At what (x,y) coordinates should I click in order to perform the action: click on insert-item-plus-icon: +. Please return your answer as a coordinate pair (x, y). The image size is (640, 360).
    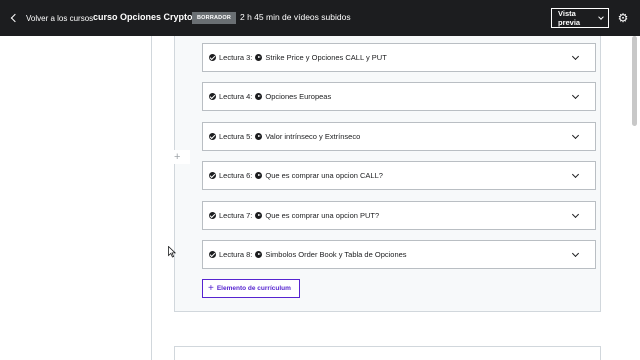
    Looking at the image, I should click on (180, 157).